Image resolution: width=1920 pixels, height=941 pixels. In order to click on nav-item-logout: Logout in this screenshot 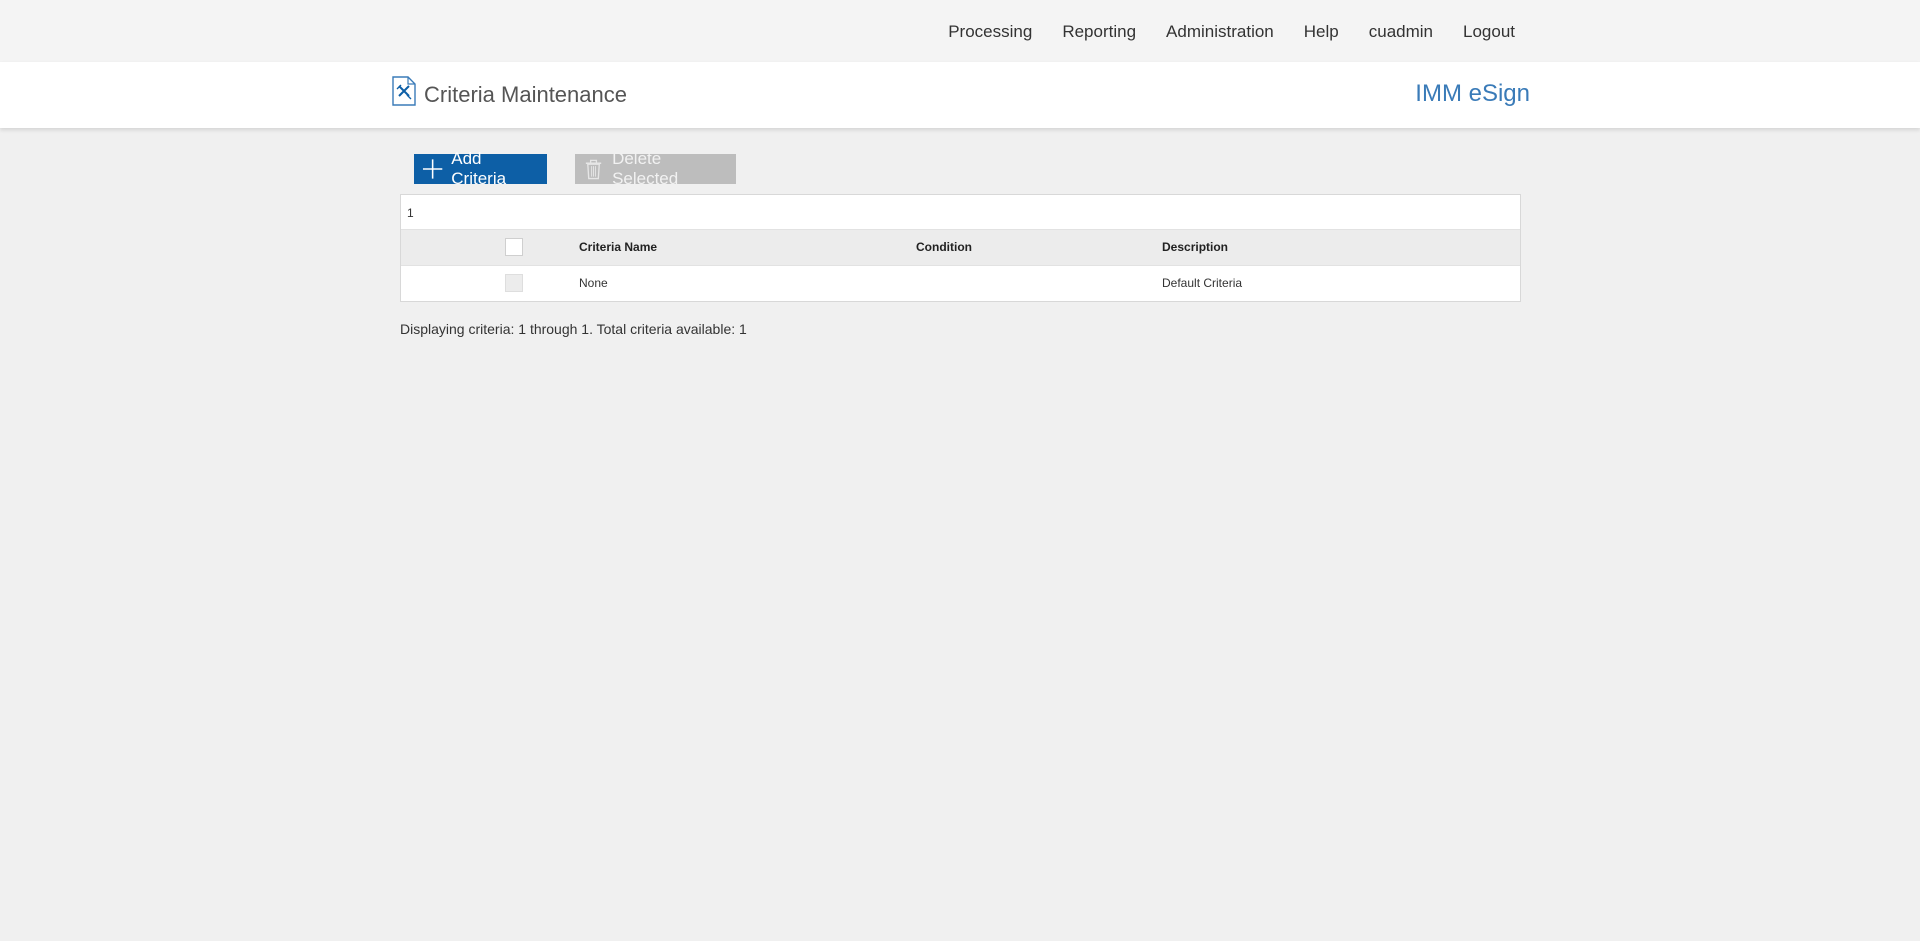, I will do `click(1489, 32)`.